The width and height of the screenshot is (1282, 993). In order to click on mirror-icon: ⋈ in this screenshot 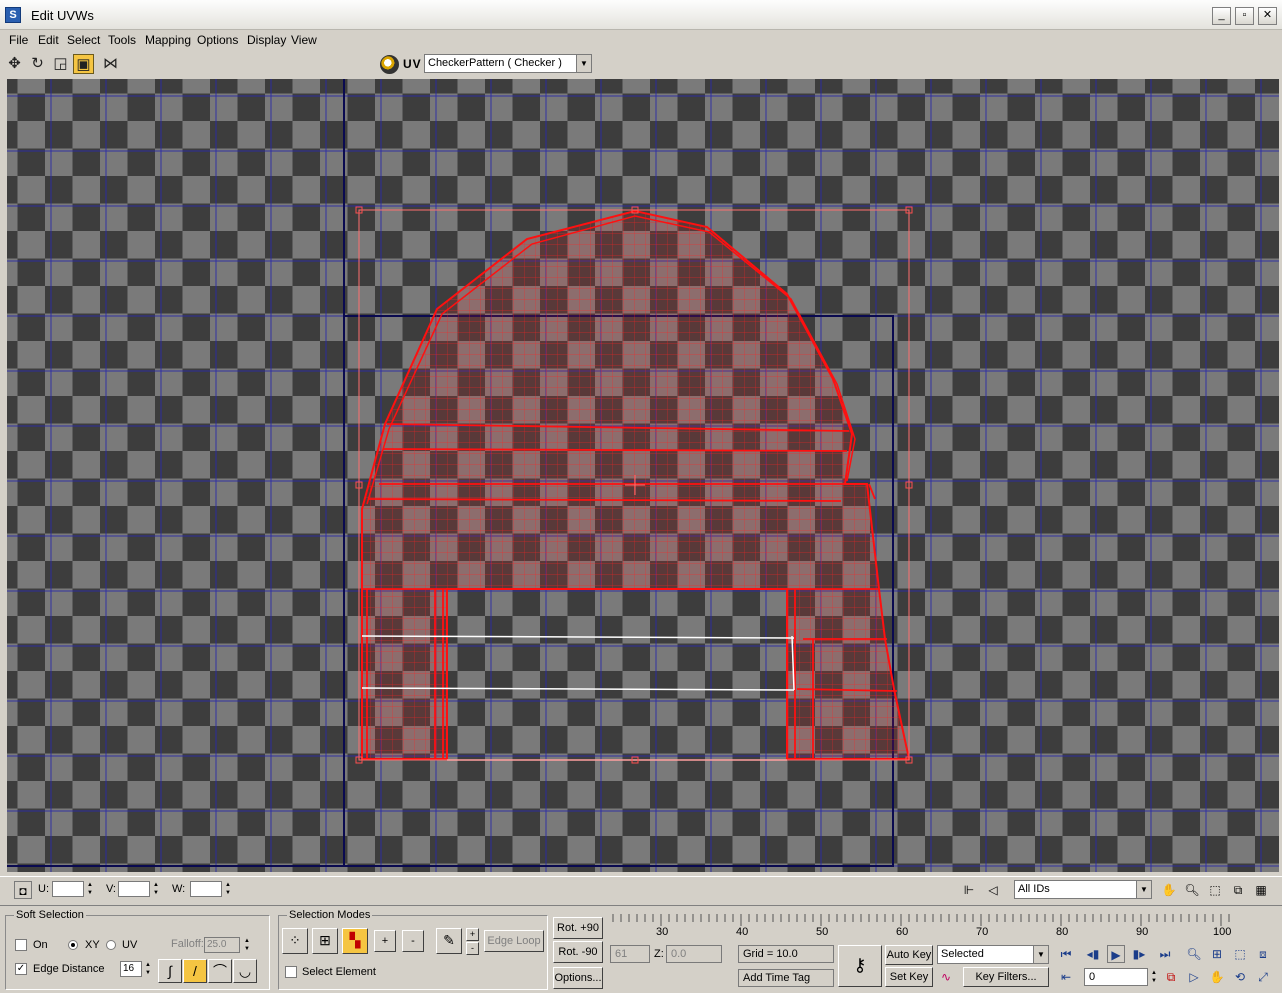, I will do `click(110, 64)`.